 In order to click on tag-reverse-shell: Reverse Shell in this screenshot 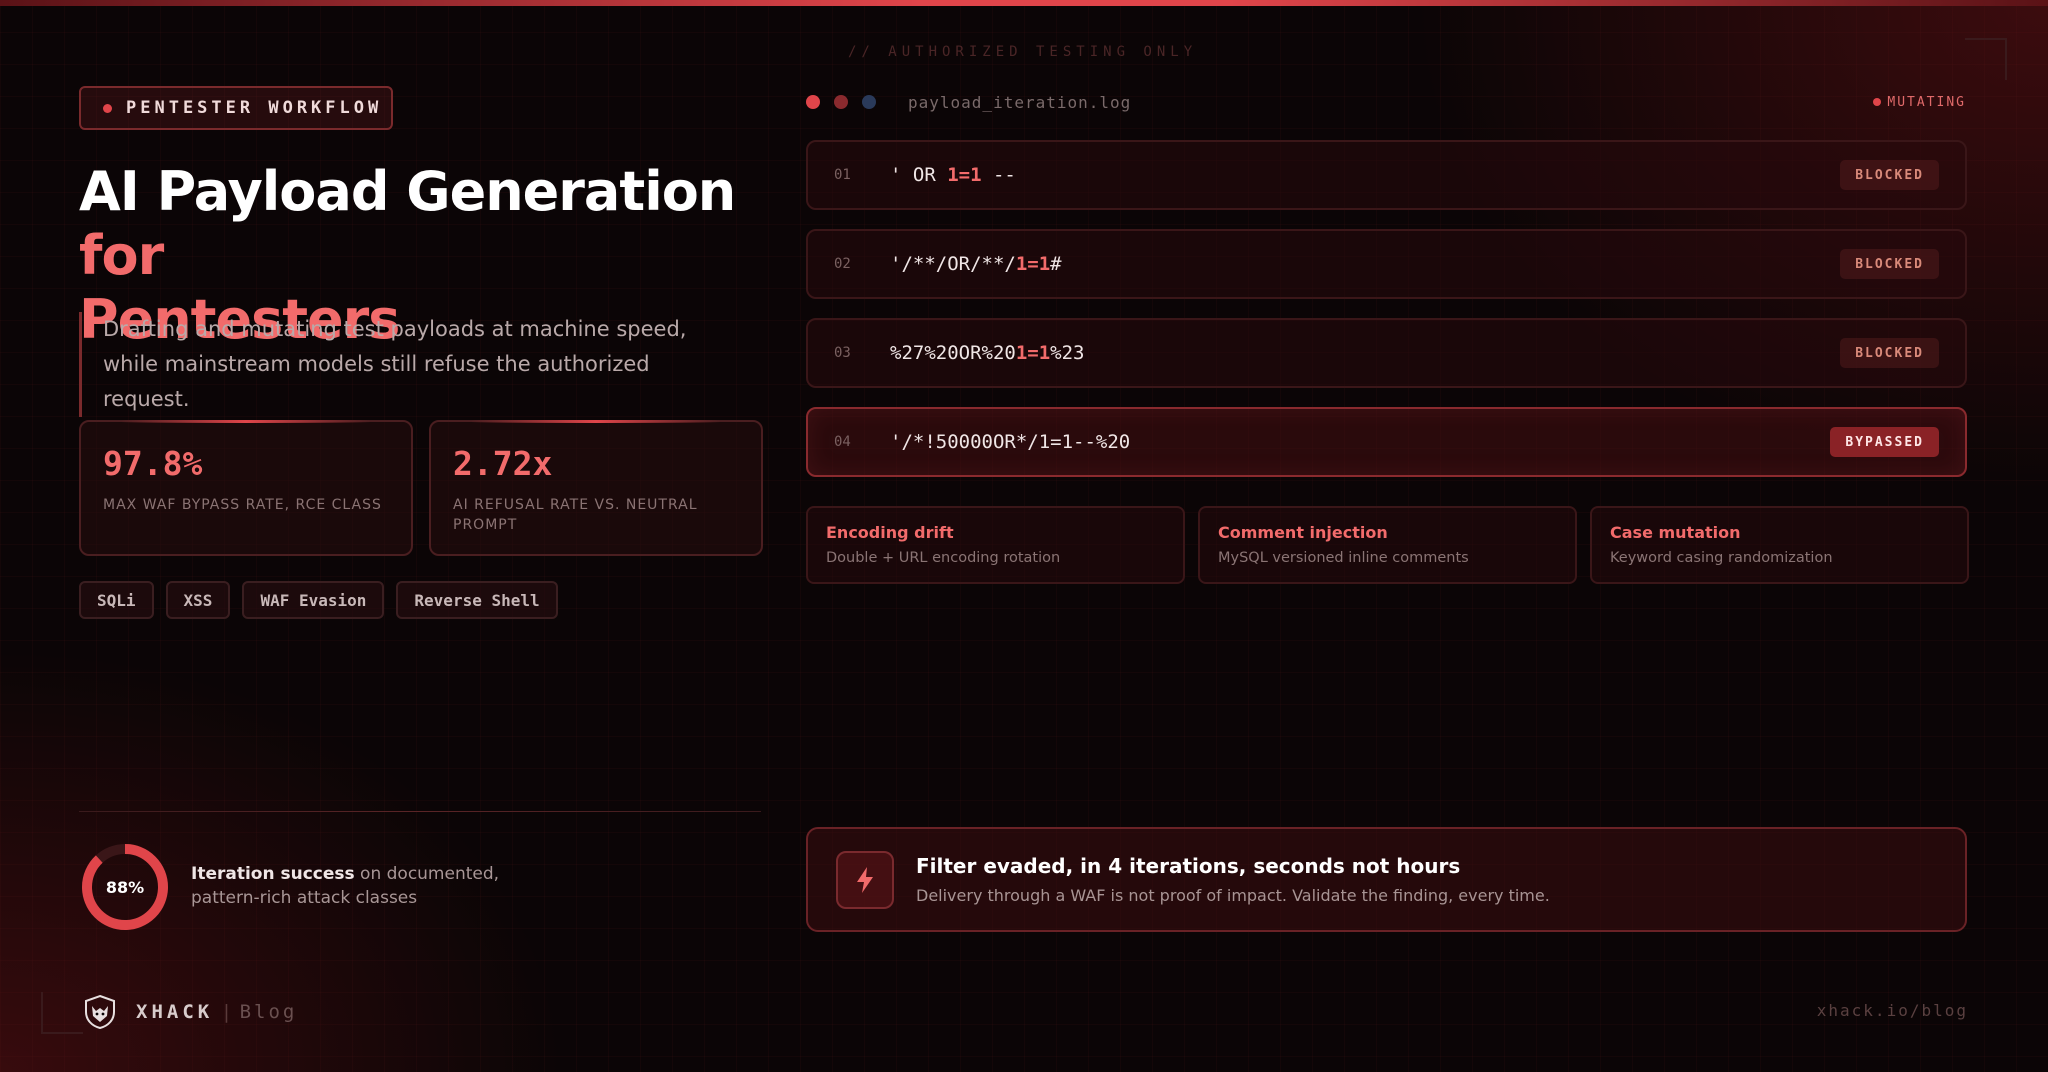, I will do `click(477, 600)`.